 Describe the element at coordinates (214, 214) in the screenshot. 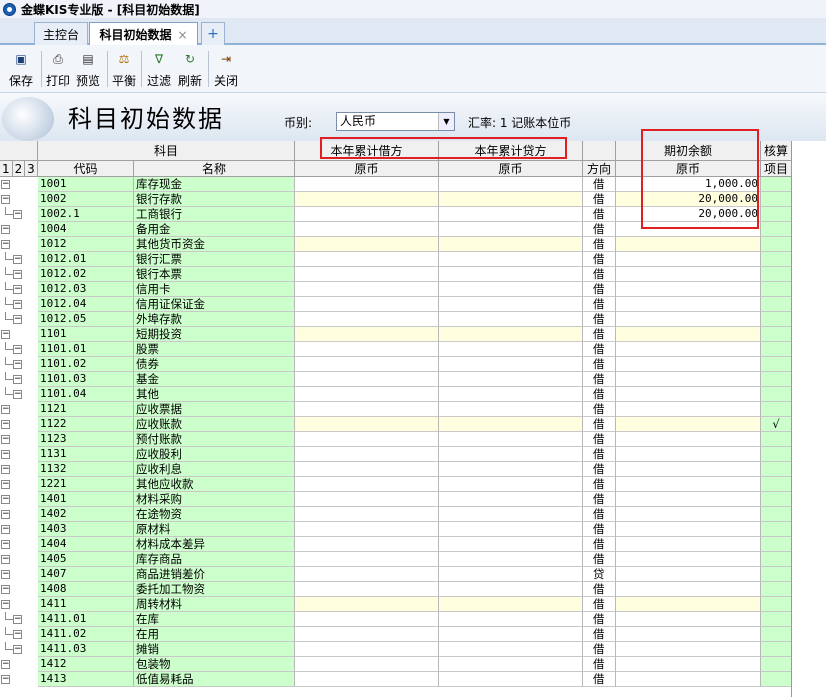

I see `name-cell: 工商银行` at that location.